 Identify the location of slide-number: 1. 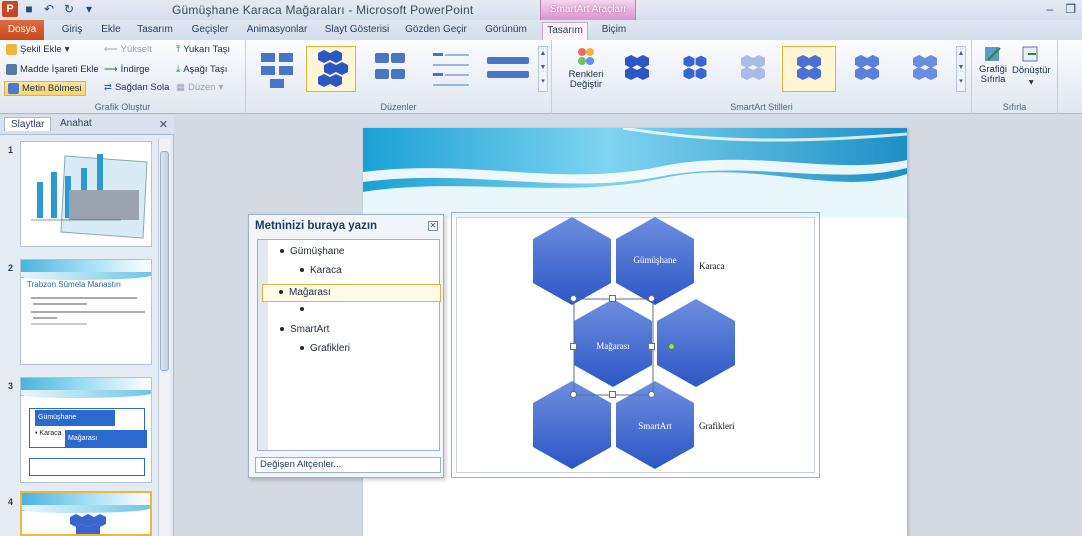
(11, 150).